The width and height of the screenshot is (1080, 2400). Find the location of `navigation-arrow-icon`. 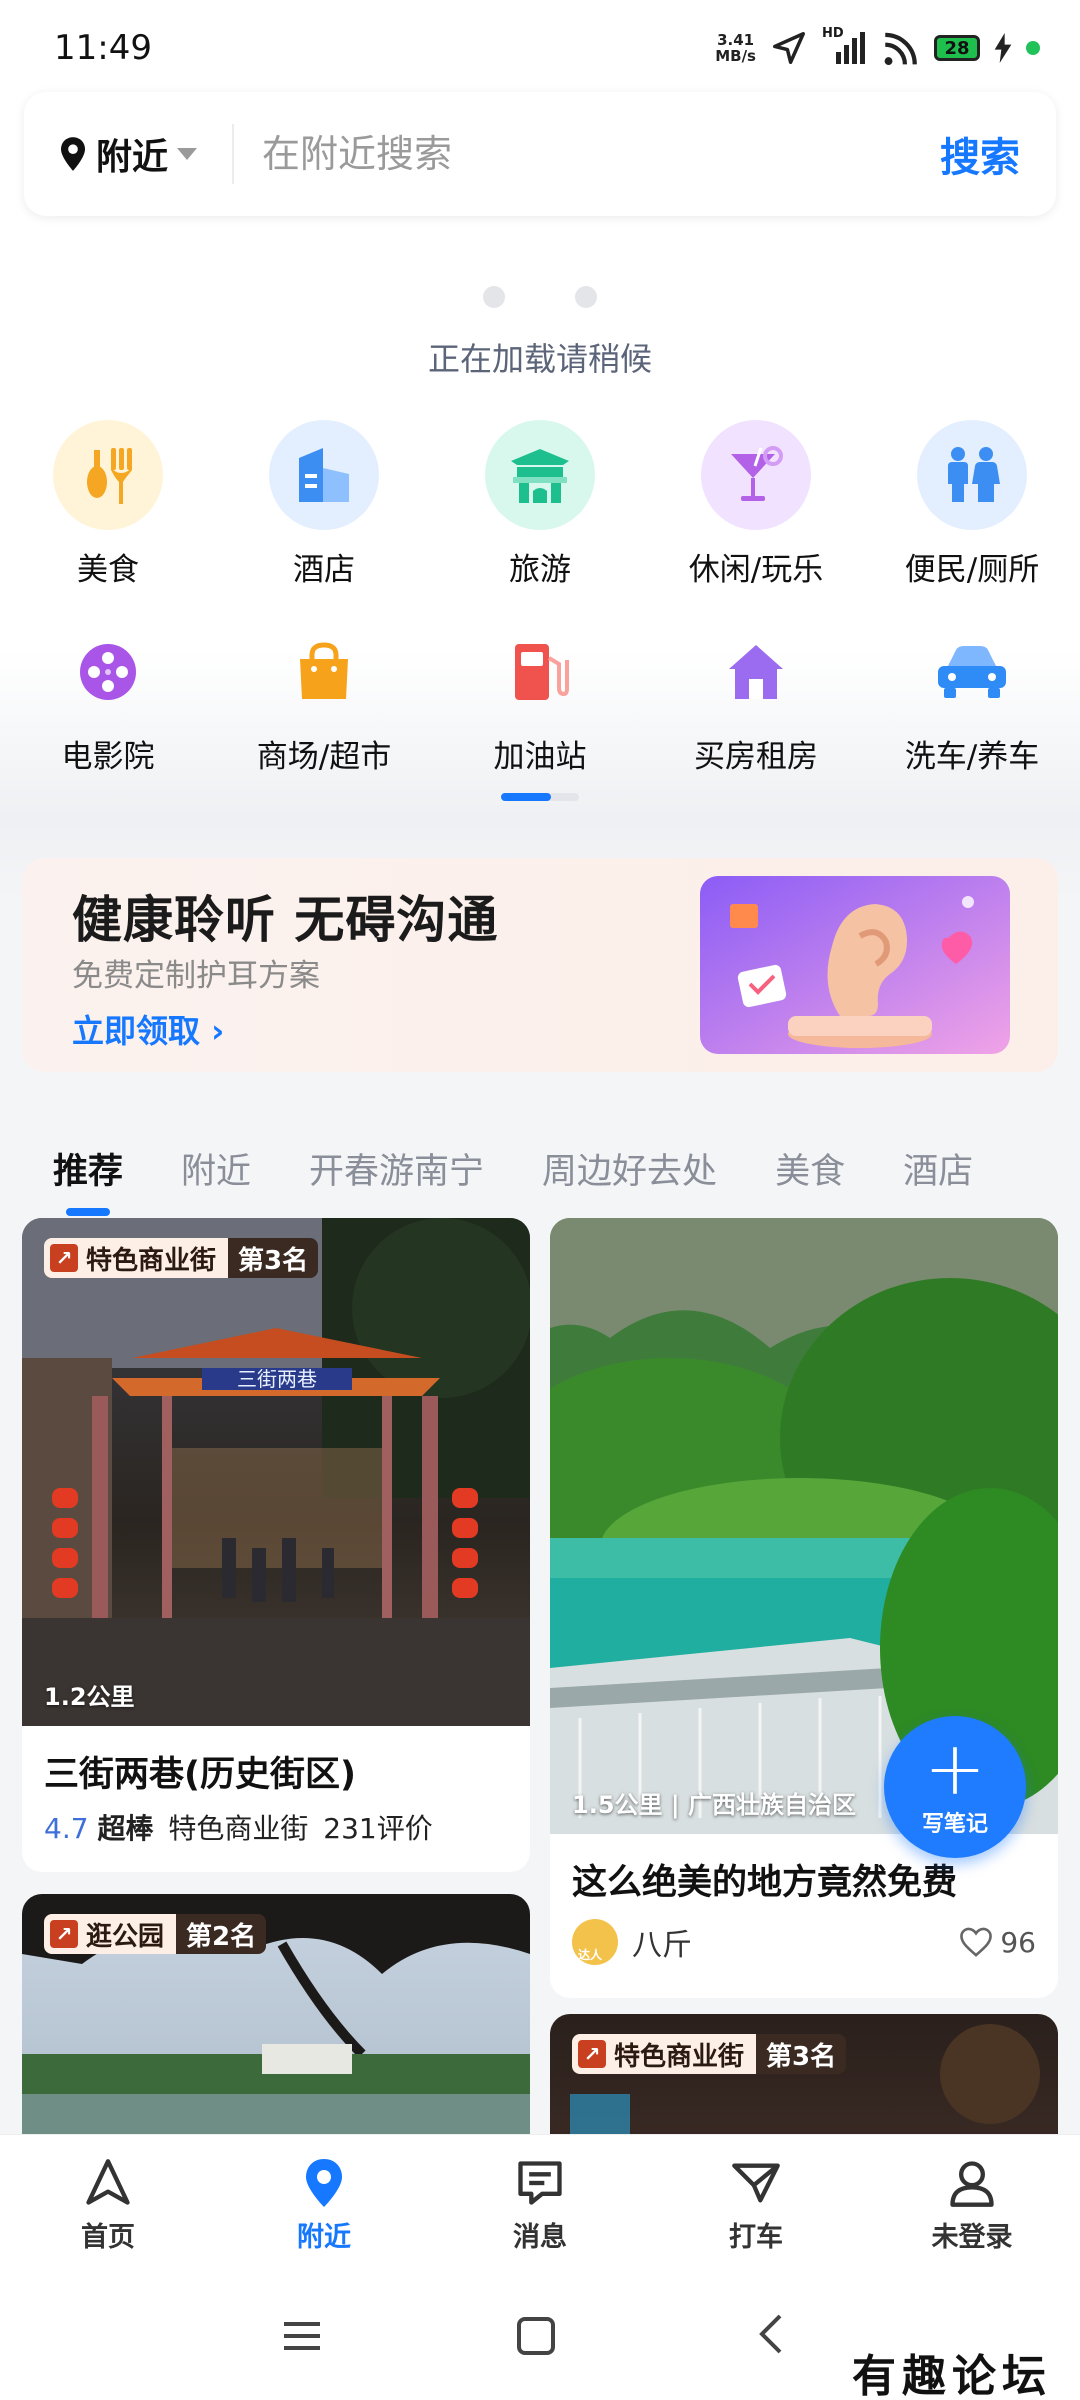

navigation-arrow-icon is located at coordinates (789, 48).